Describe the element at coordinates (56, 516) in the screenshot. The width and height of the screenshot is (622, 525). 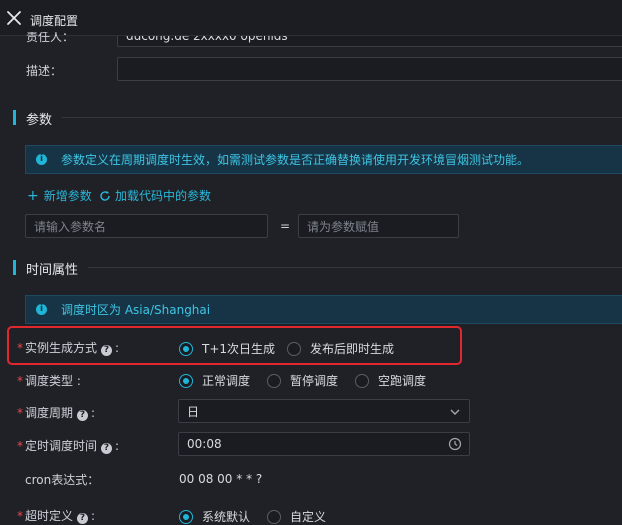
I see `timeout-label: * 超时定义?:` at that location.